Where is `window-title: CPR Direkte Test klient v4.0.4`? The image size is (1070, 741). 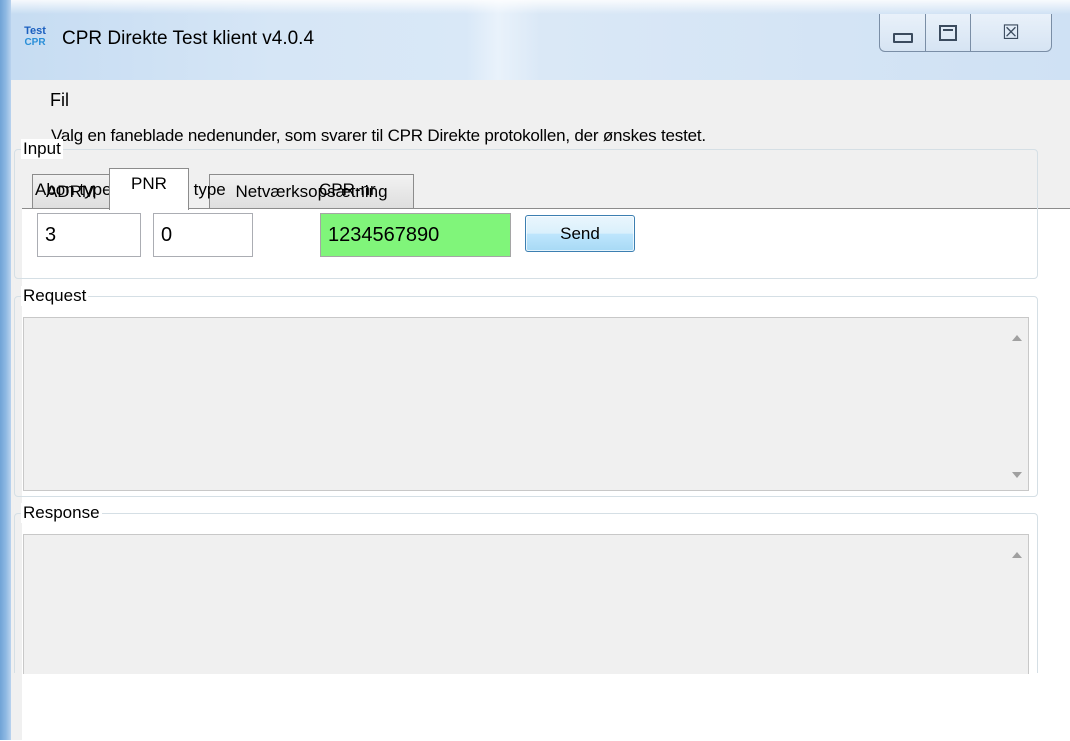 window-title: CPR Direkte Test klient v4.0.4 is located at coordinates (188, 38).